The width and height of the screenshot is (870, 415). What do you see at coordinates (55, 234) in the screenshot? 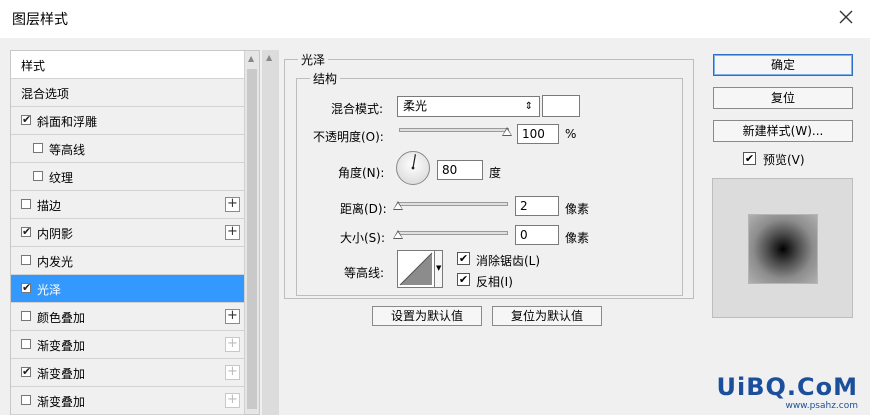
I see `style-list-item-label: 内阴影` at bounding box center [55, 234].